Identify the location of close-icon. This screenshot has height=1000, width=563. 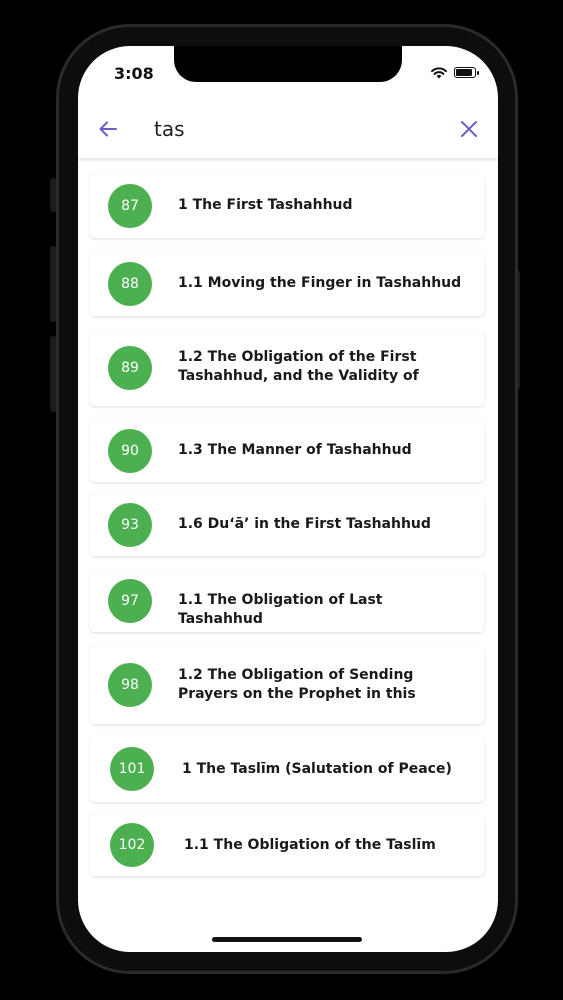
(469, 129).